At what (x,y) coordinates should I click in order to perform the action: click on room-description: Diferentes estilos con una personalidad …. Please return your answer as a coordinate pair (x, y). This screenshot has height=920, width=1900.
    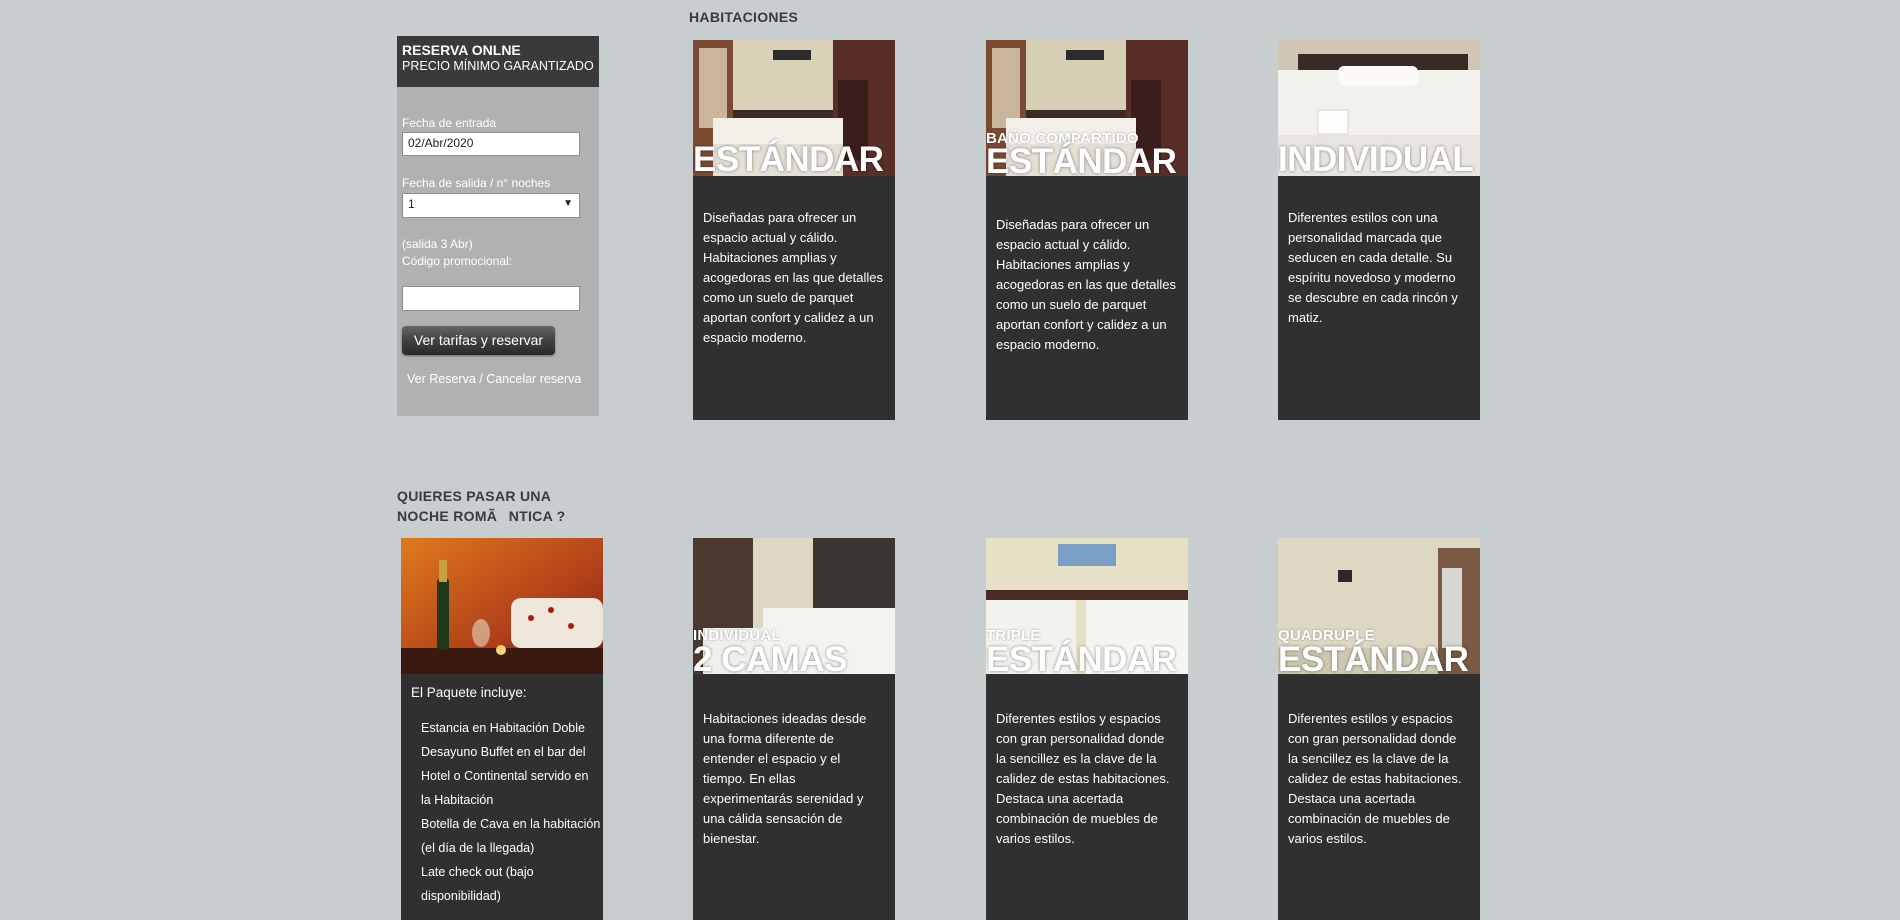
    Looking at the image, I should click on (1373, 267).